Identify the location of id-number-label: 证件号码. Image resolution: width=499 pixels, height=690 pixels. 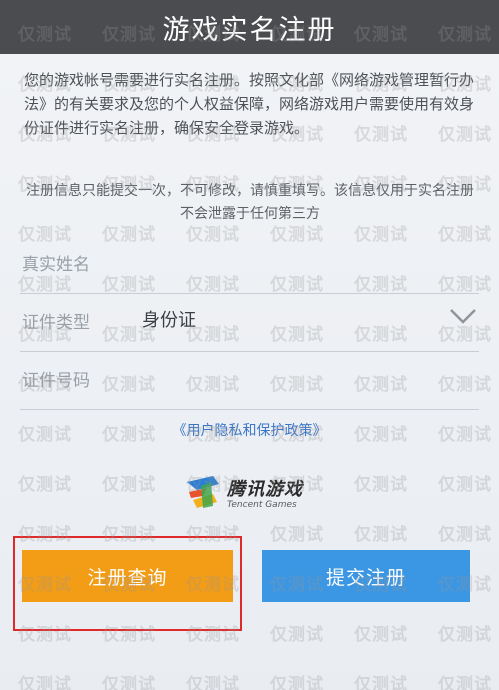
(56, 381).